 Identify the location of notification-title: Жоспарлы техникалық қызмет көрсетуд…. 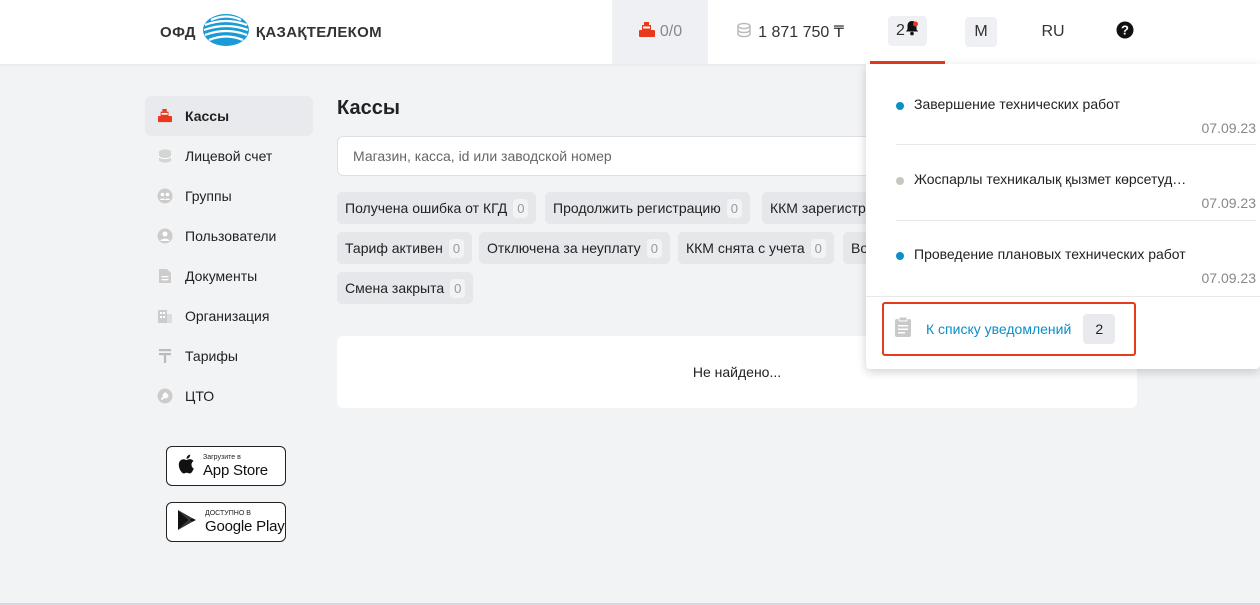
(1050, 179).